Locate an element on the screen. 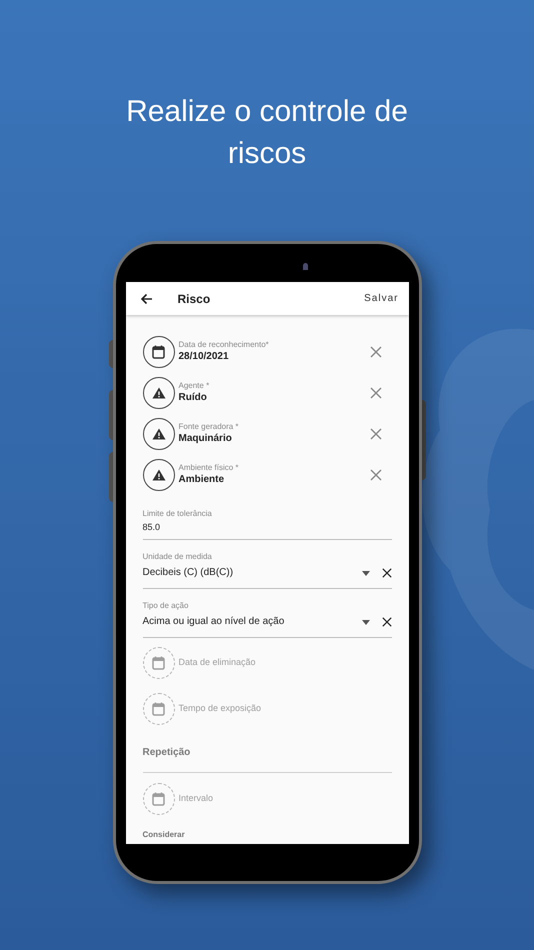 The width and height of the screenshot is (534, 950). save-button: Salvar is located at coordinates (381, 298).